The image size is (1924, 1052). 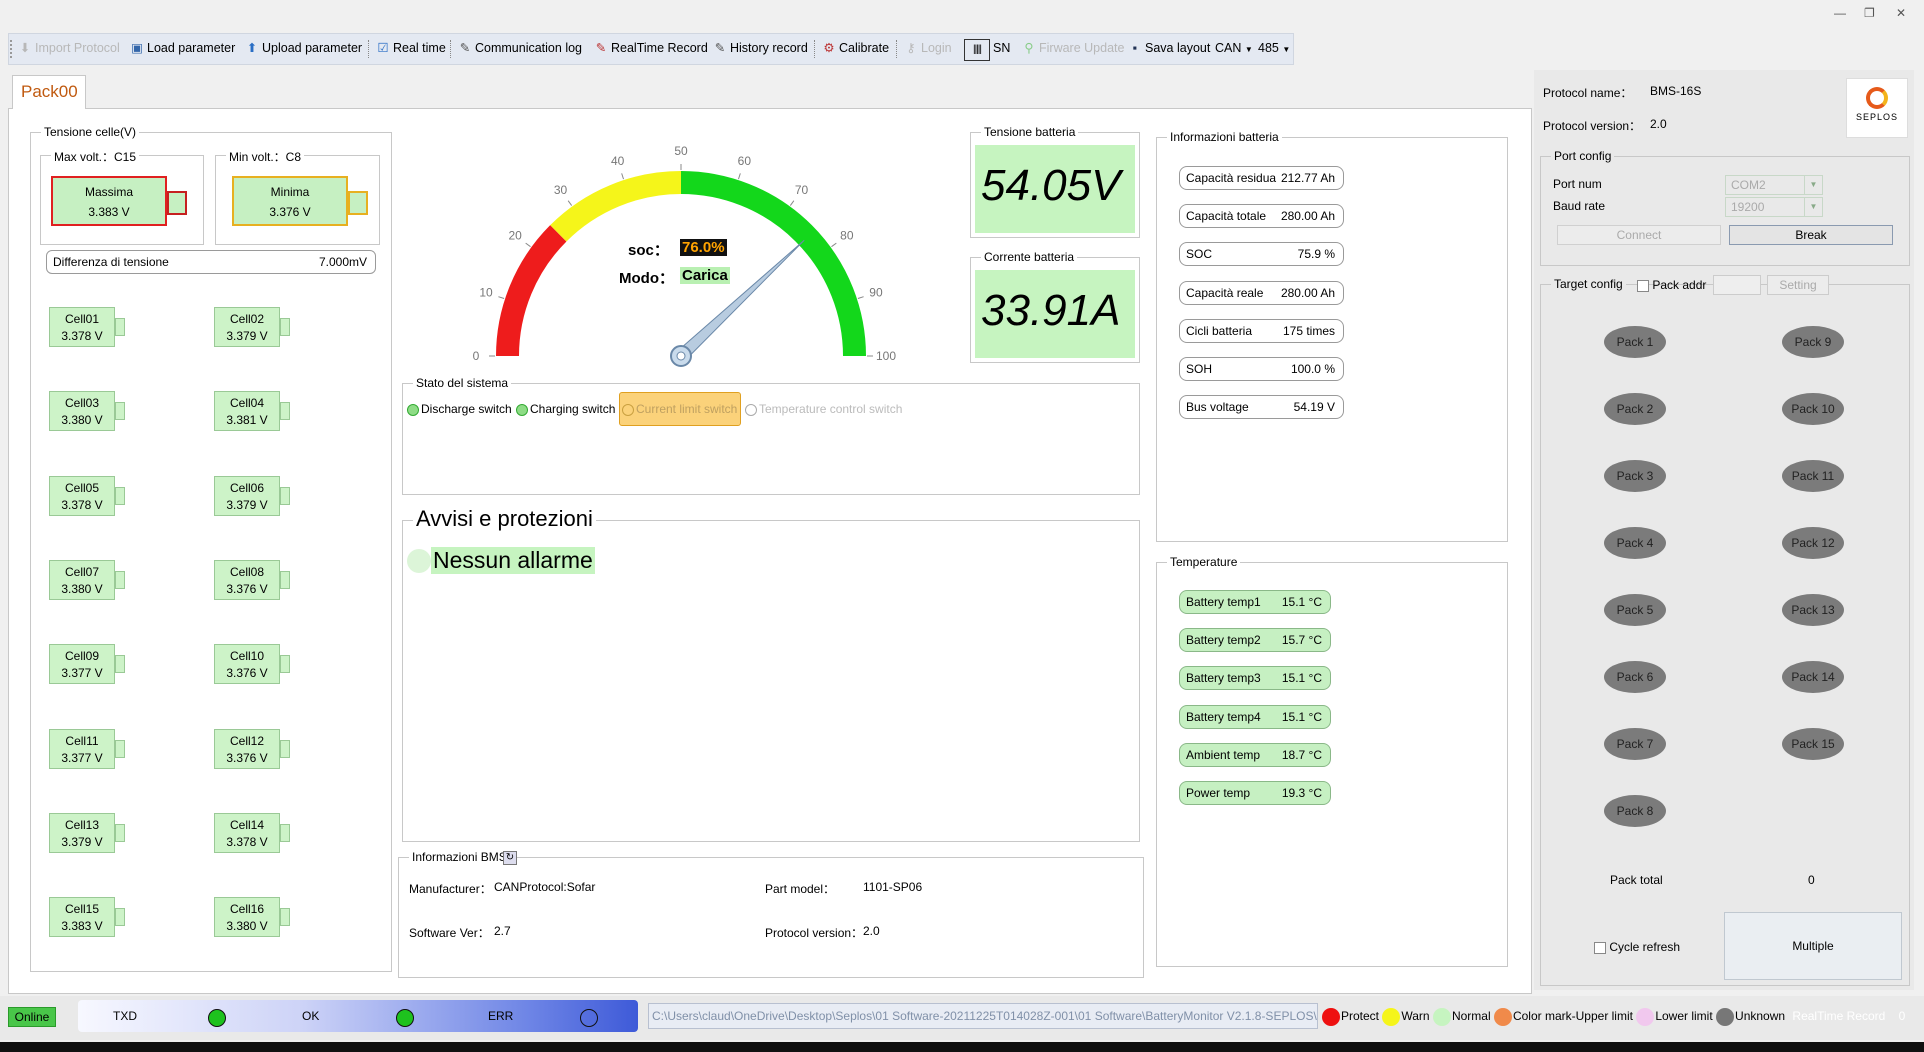 What do you see at coordinates (82, 664) in the screenshot?
I see `cell-item: Cell09 3.377 V` at bounding box center [82, 664].